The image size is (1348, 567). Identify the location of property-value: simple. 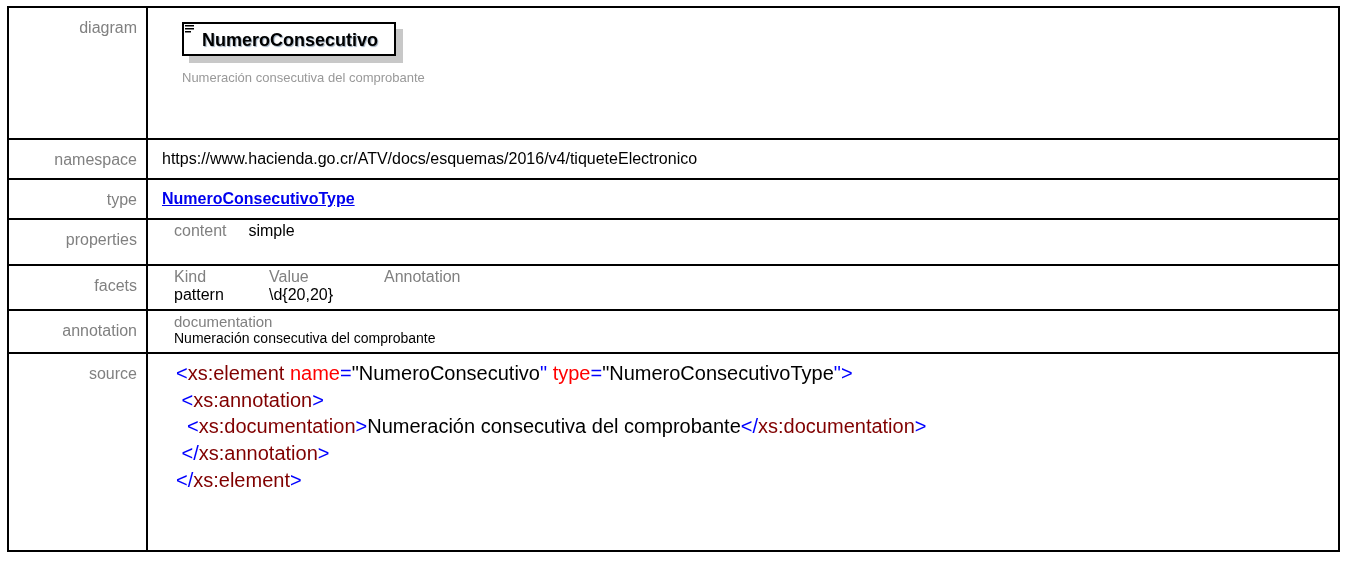
(271, 231).